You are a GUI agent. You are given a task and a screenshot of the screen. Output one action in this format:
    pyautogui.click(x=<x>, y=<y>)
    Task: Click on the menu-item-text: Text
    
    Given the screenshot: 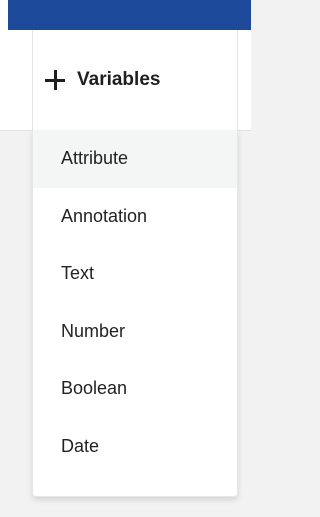 What is the action you would take?
    pyautogui.click(x=135, y=274)
    